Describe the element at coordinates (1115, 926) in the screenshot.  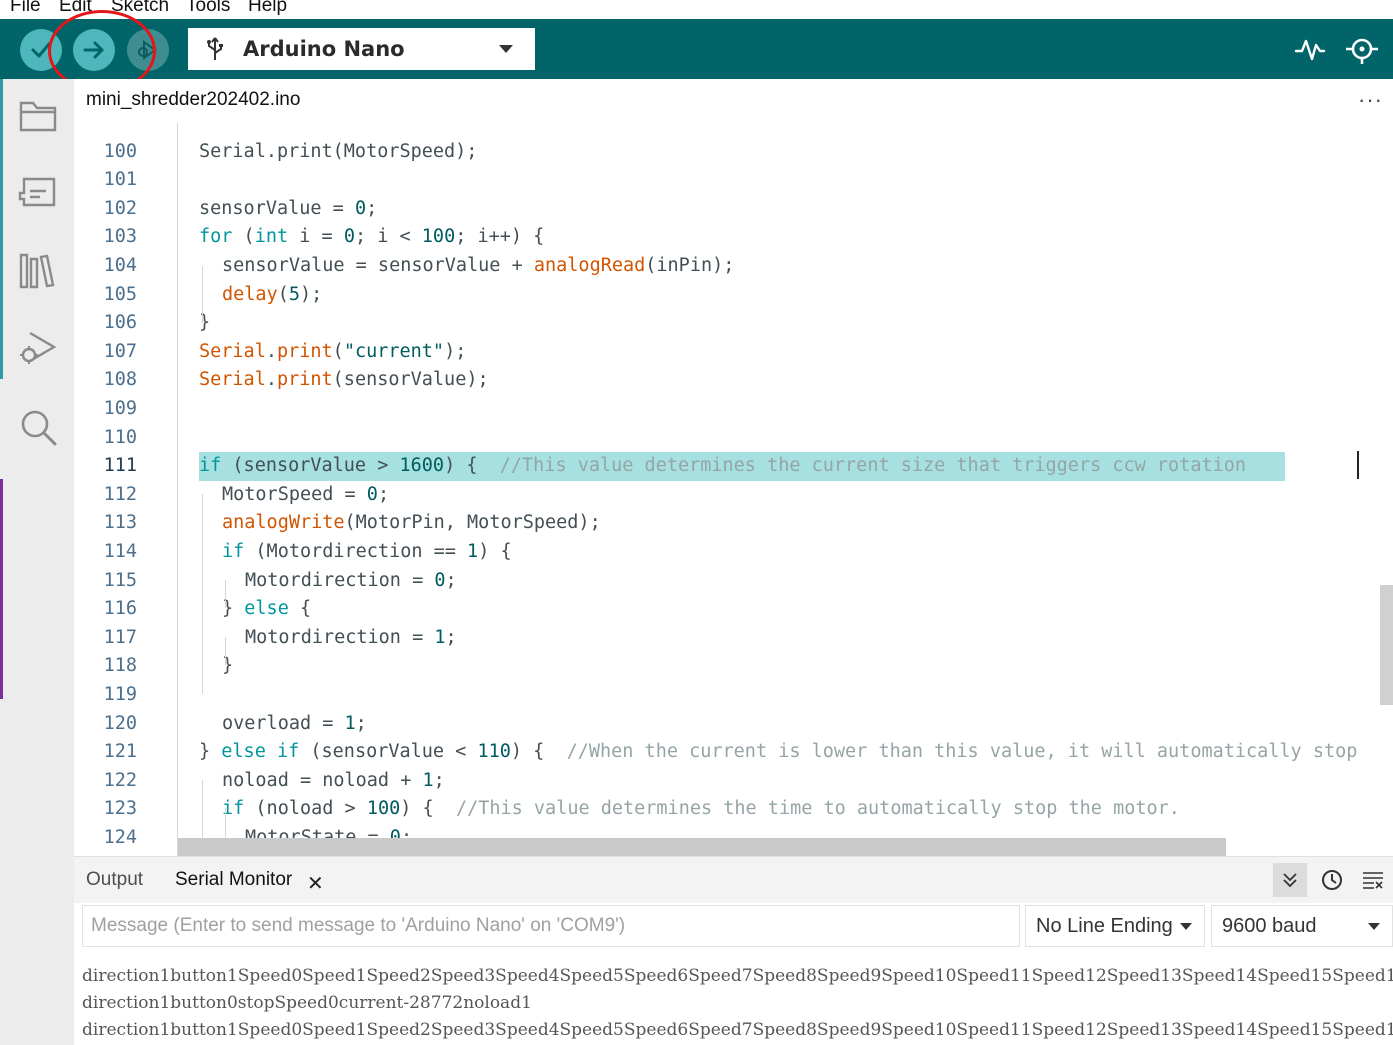
I see `line-ending-select: No Line Ending` at that location.